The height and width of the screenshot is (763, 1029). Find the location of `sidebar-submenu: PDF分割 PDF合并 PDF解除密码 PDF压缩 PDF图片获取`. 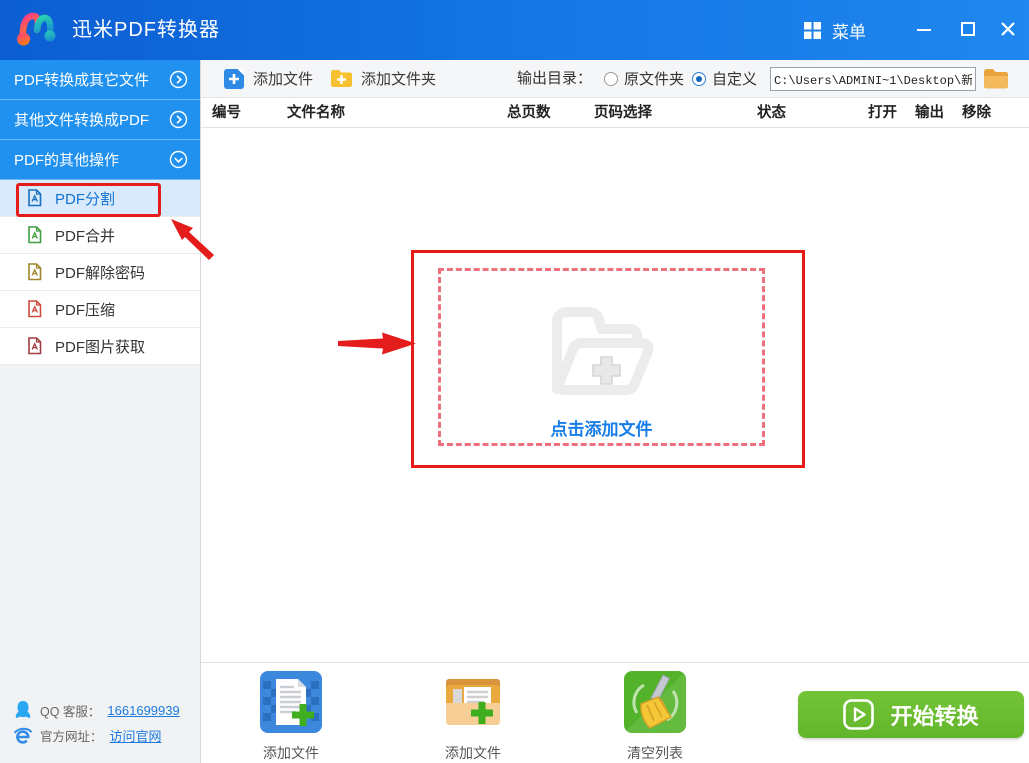

sidebar-submenu: PDF分割 PDF合并 PDF解除密码 PDF压缩 PDF图片获取 is located at coordinates (100, 272).